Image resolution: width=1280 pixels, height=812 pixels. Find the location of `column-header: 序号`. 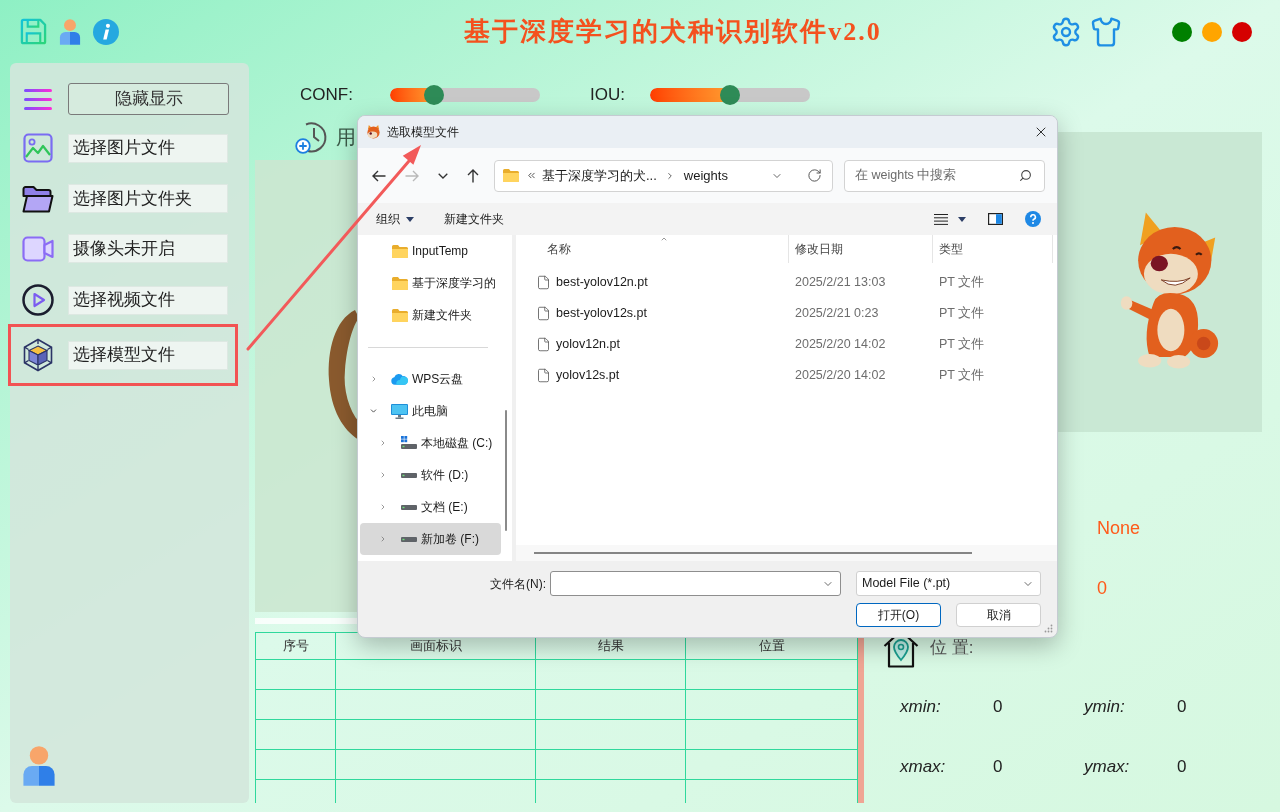

column-header: 序号 is located at coordinates (296, 646).